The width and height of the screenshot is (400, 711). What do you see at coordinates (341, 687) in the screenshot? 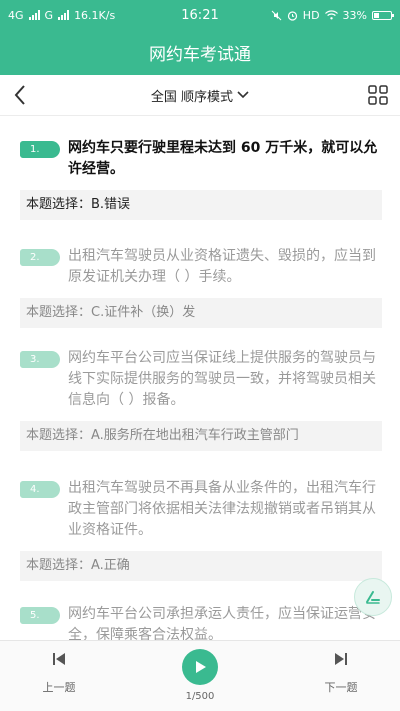
I see `next-question-label: 下一题` at bounding box center [341, 687].